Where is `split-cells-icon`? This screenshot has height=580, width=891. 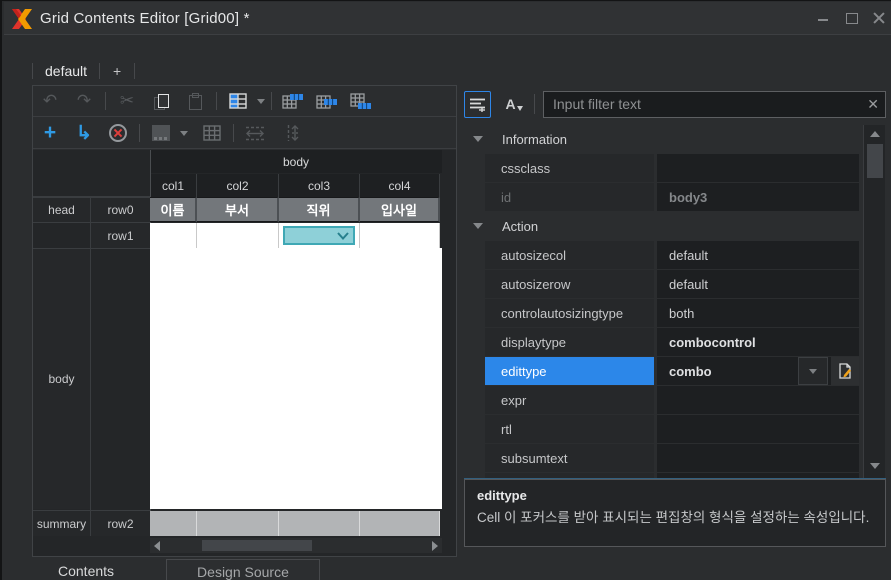
split-cells-icon is located at coordinates (212, 133).